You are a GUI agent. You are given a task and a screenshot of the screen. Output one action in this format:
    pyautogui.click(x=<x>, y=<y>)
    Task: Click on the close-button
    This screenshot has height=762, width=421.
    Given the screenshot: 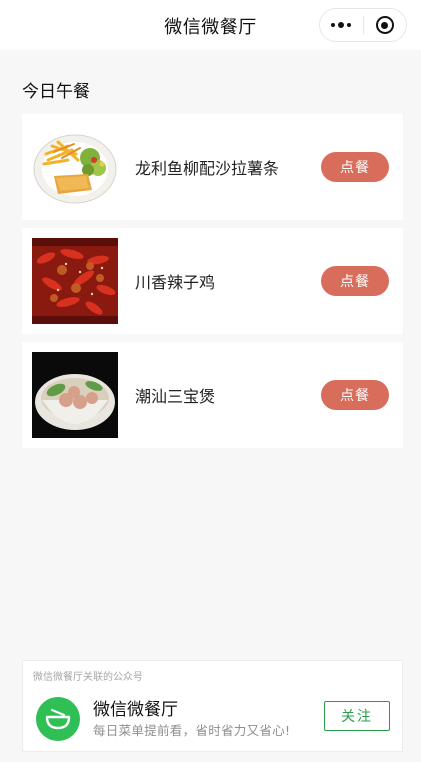 What is the action you would take?
    pyautogui.click(x=385, y=25)
    